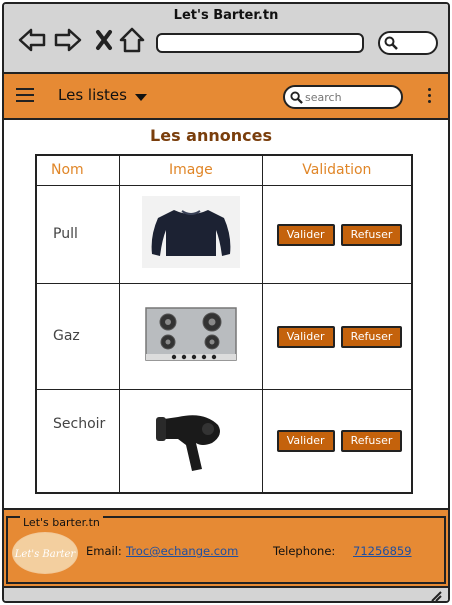 The width and height of the screenshot is (452, 605). What do you see at coordinates (190, 438) in the screenshot?
I see `hair-dryer-image` at bounding box center [190, 438].